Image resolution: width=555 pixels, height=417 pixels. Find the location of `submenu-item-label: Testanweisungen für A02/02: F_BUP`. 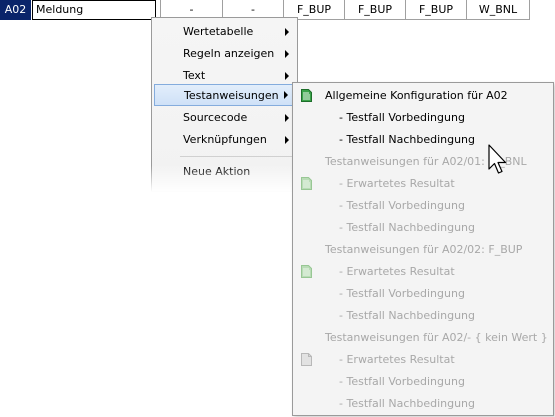

submenu-item-label: Testanweisungen für A02/02: F_BUP is located at coordinates (424, 249).